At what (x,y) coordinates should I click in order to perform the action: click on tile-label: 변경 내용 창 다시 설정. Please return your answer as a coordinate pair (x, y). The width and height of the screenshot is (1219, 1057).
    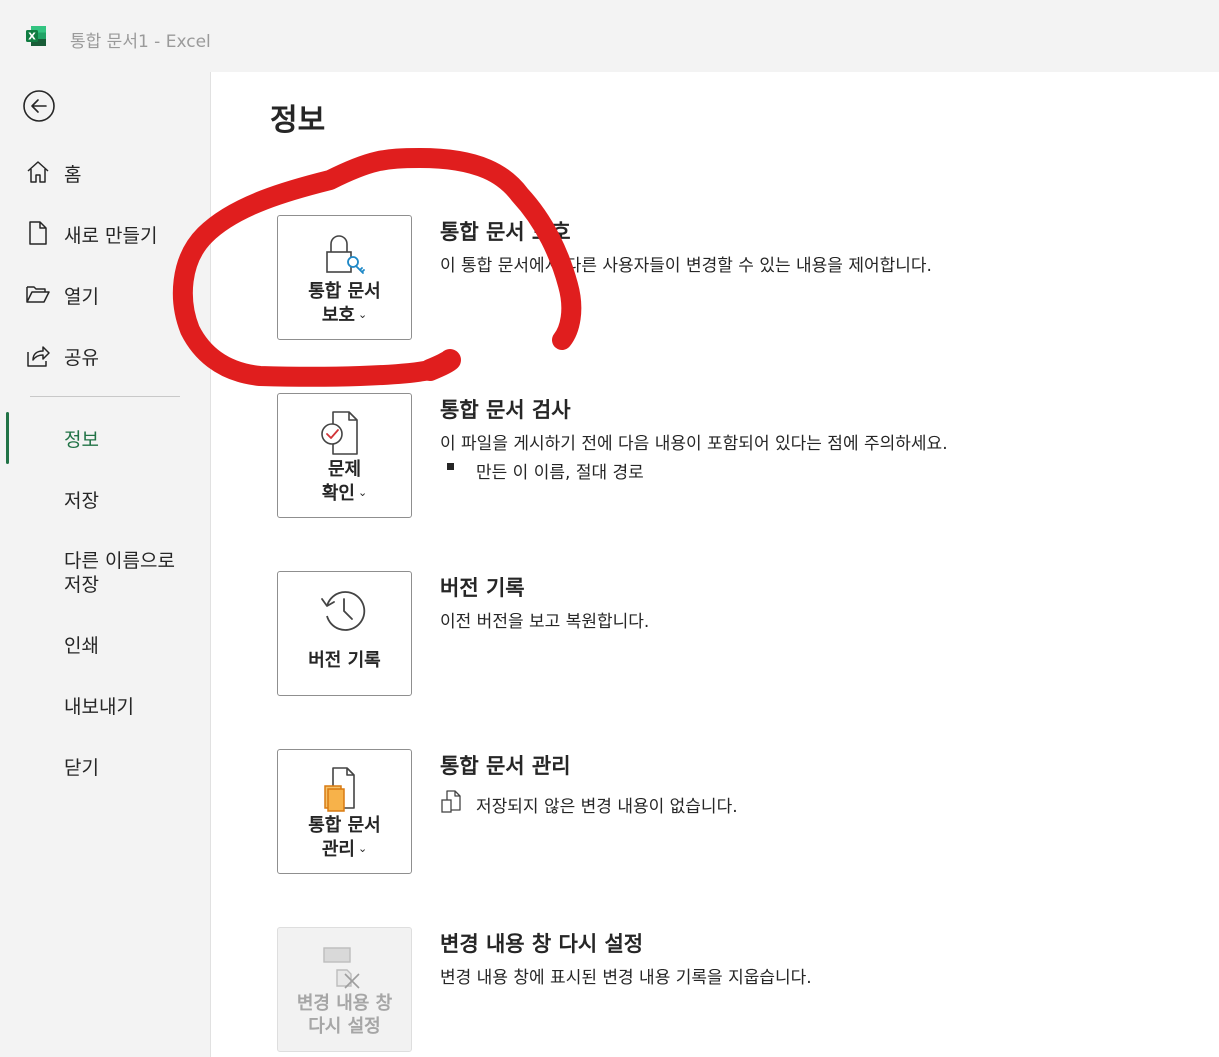
    Looking at the image, I should click on (344, 1015).